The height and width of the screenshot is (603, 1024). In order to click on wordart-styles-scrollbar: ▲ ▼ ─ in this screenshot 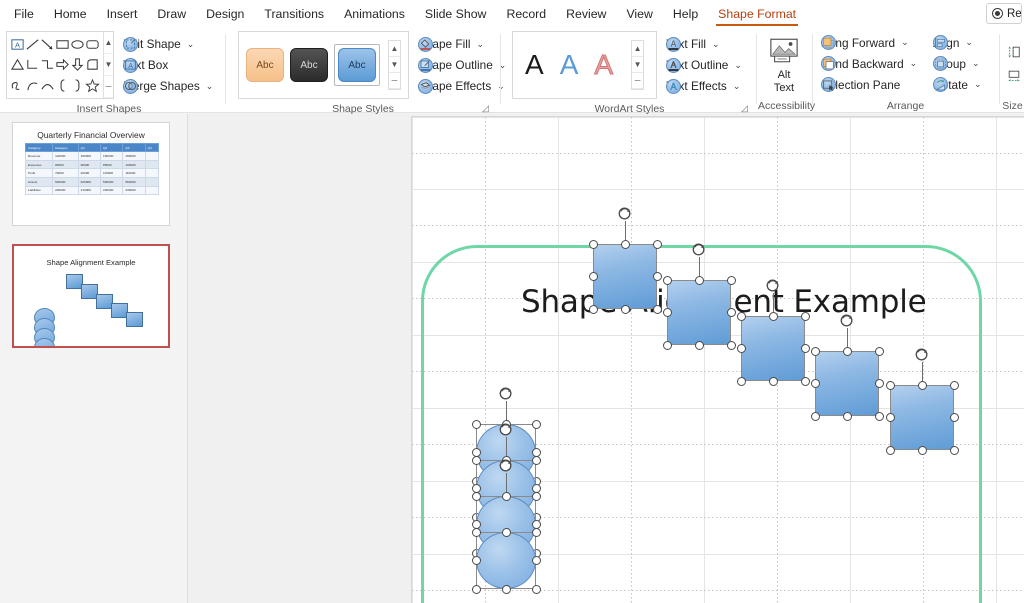, I will do `click(638, 65)`.